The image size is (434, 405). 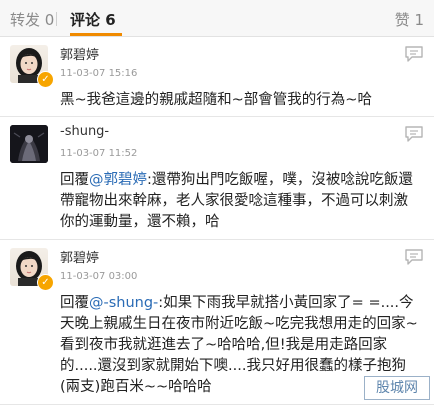 What do you see at coordinates (99, 276) in the screenshot?
I see `comment-time: 11-03-07 03:00` at bounding box center [99, 276].